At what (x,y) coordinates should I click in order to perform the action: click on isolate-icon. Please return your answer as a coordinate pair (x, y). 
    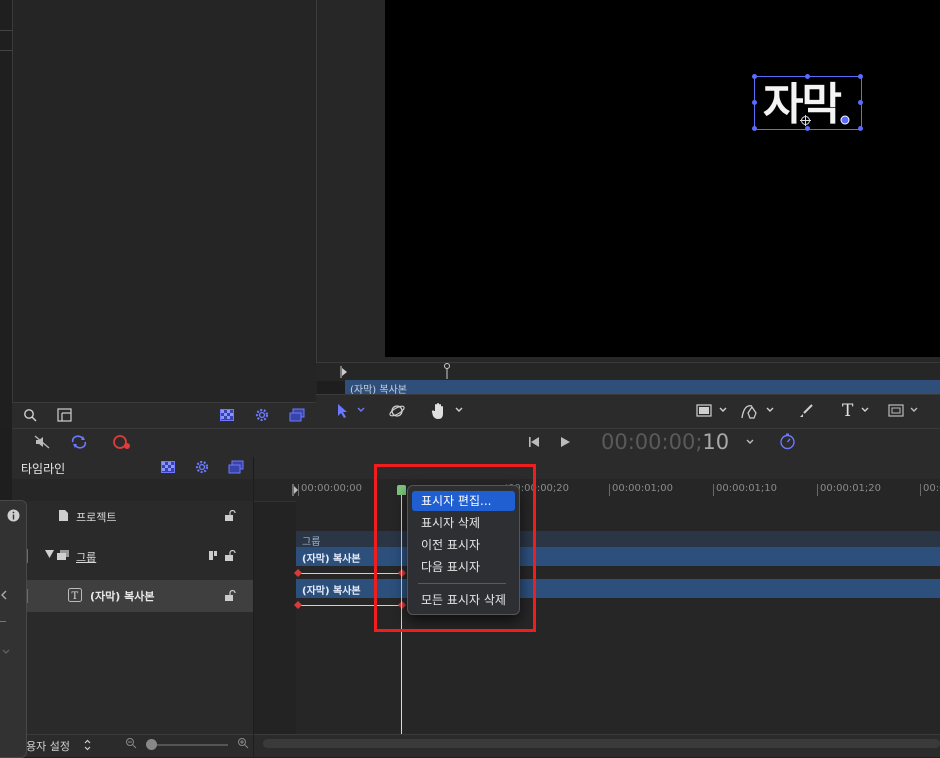
    Looking at the image, I should click on (213, 555).